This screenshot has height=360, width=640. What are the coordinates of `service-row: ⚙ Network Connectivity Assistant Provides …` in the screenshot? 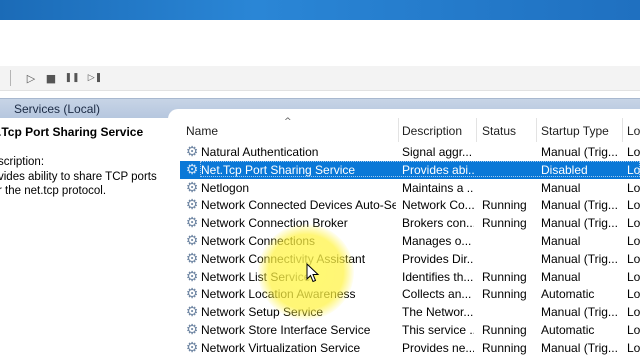 It's located at (410, 259).